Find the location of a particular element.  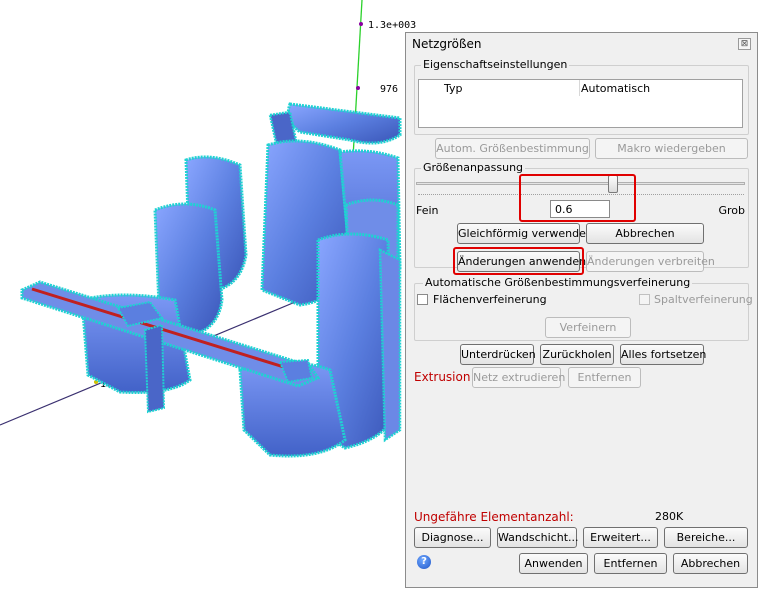

refine-button: Verfeinern is located at coordinates (588, 327).